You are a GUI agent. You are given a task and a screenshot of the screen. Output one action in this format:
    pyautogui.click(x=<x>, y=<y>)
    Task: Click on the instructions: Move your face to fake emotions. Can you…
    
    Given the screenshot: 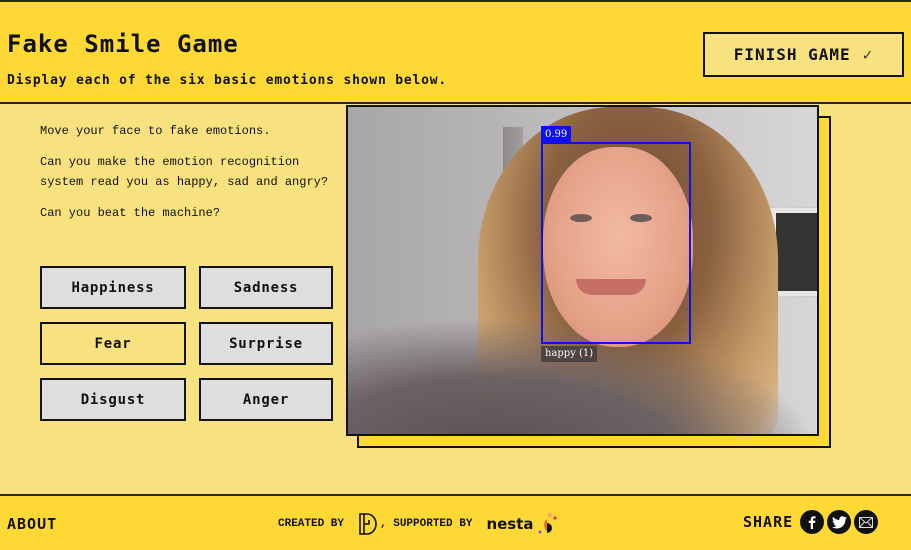 What is the action you would take?
    pyautogui.click(x=190, y=177)
    